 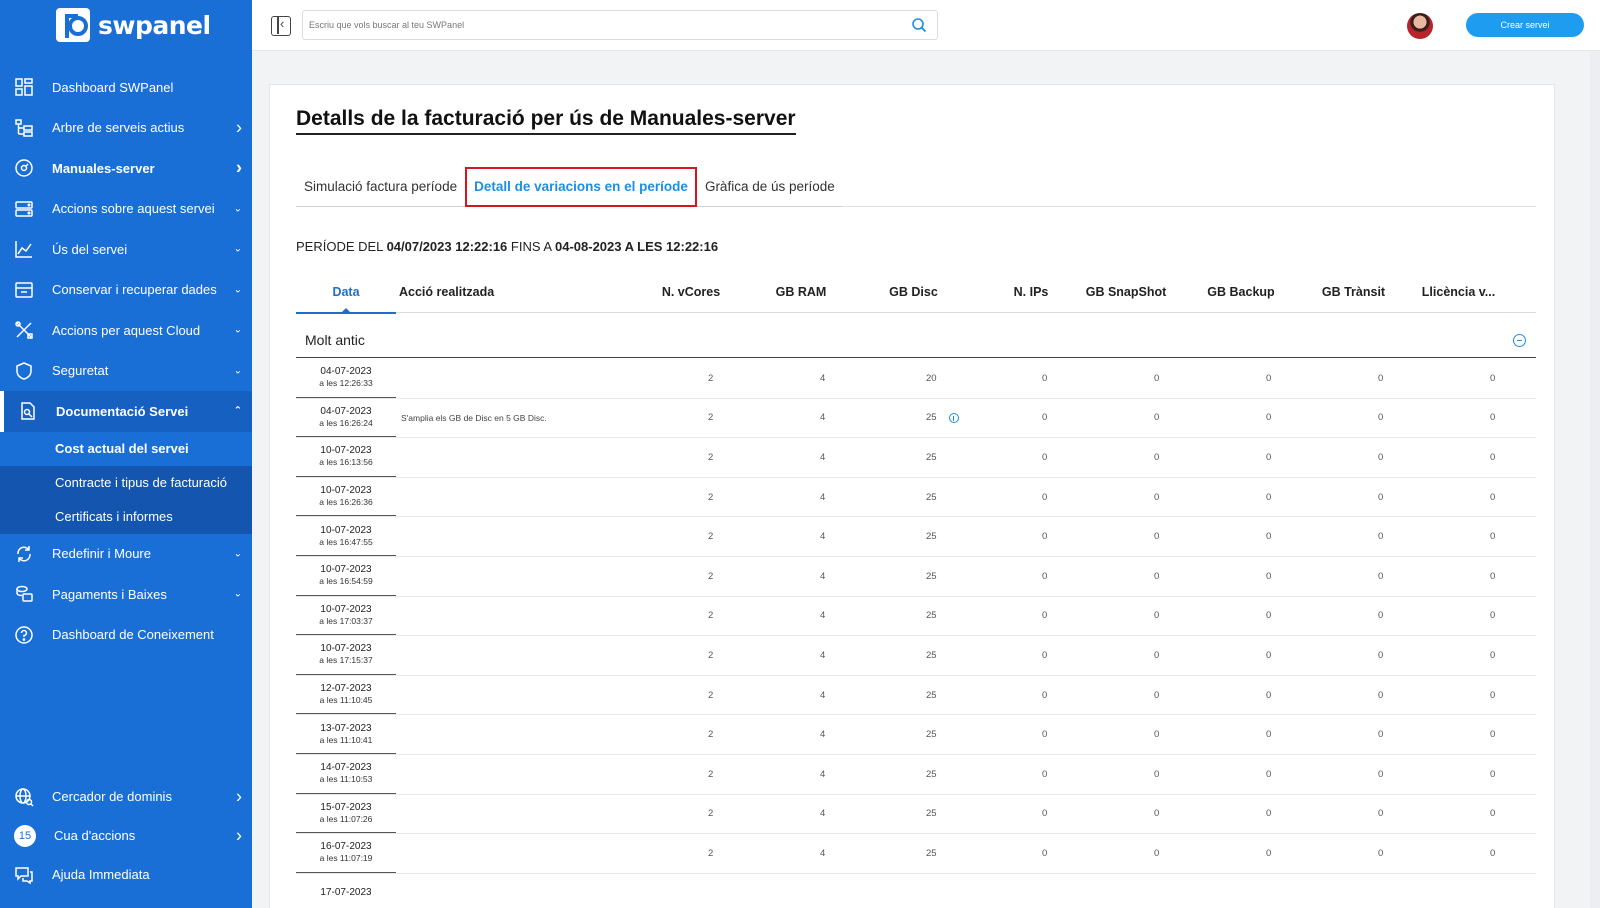 I want to click on row-time: a les 11:10:53, so click(x=346, y=779).